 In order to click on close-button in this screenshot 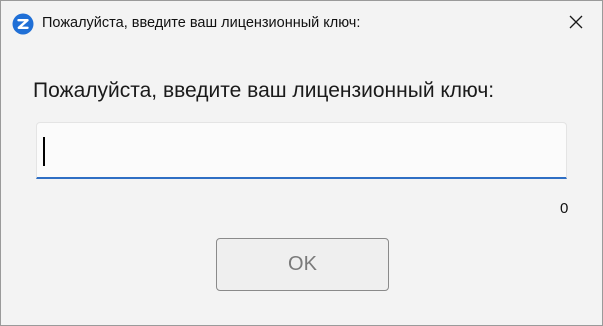, I will do `click(576, 24)`.